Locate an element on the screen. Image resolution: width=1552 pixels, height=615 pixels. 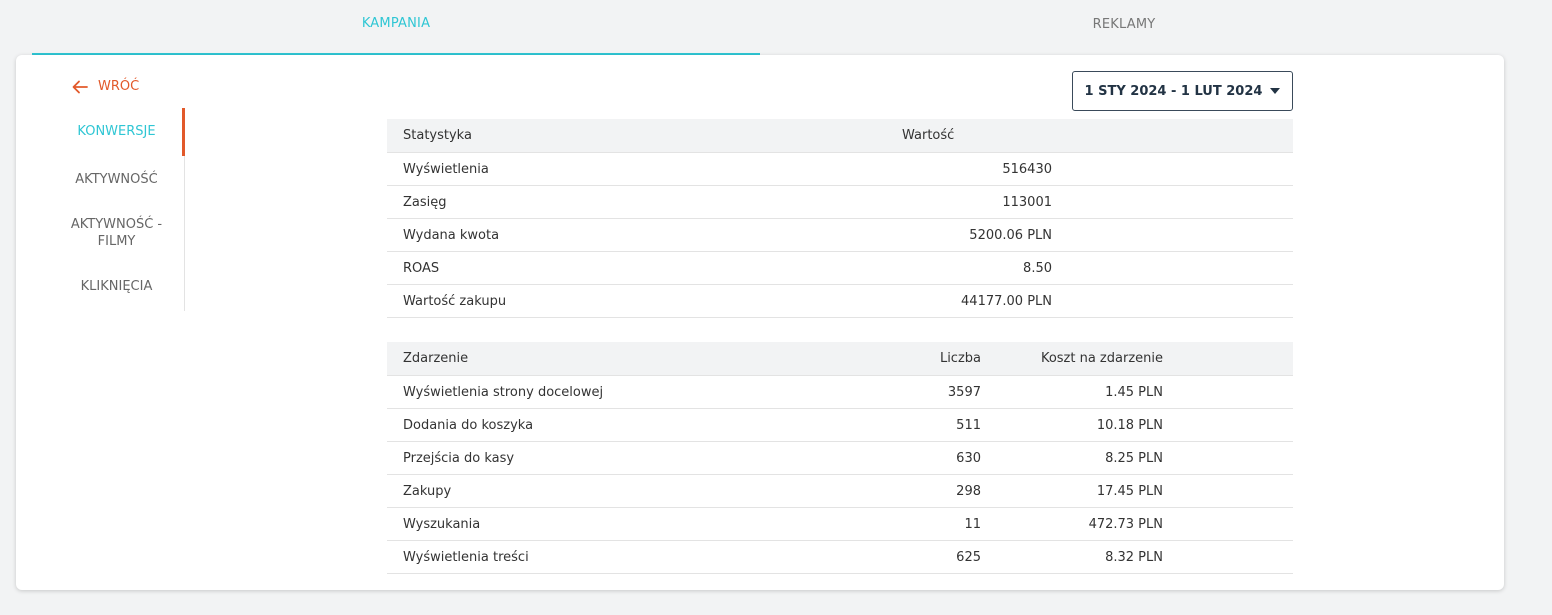
stat-value: 516430 is located at coordinates (1027, 169).